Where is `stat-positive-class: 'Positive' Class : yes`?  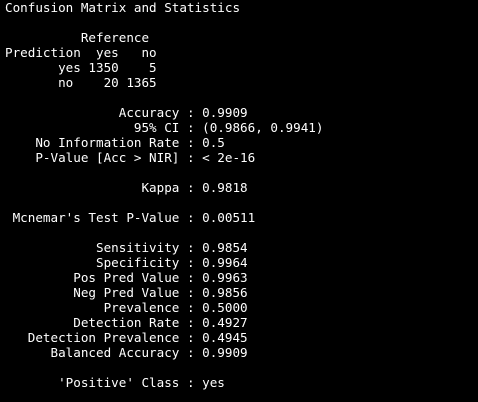
stat-positive-class: 'Positive' Class : yes is located at coordinates (115, 382).